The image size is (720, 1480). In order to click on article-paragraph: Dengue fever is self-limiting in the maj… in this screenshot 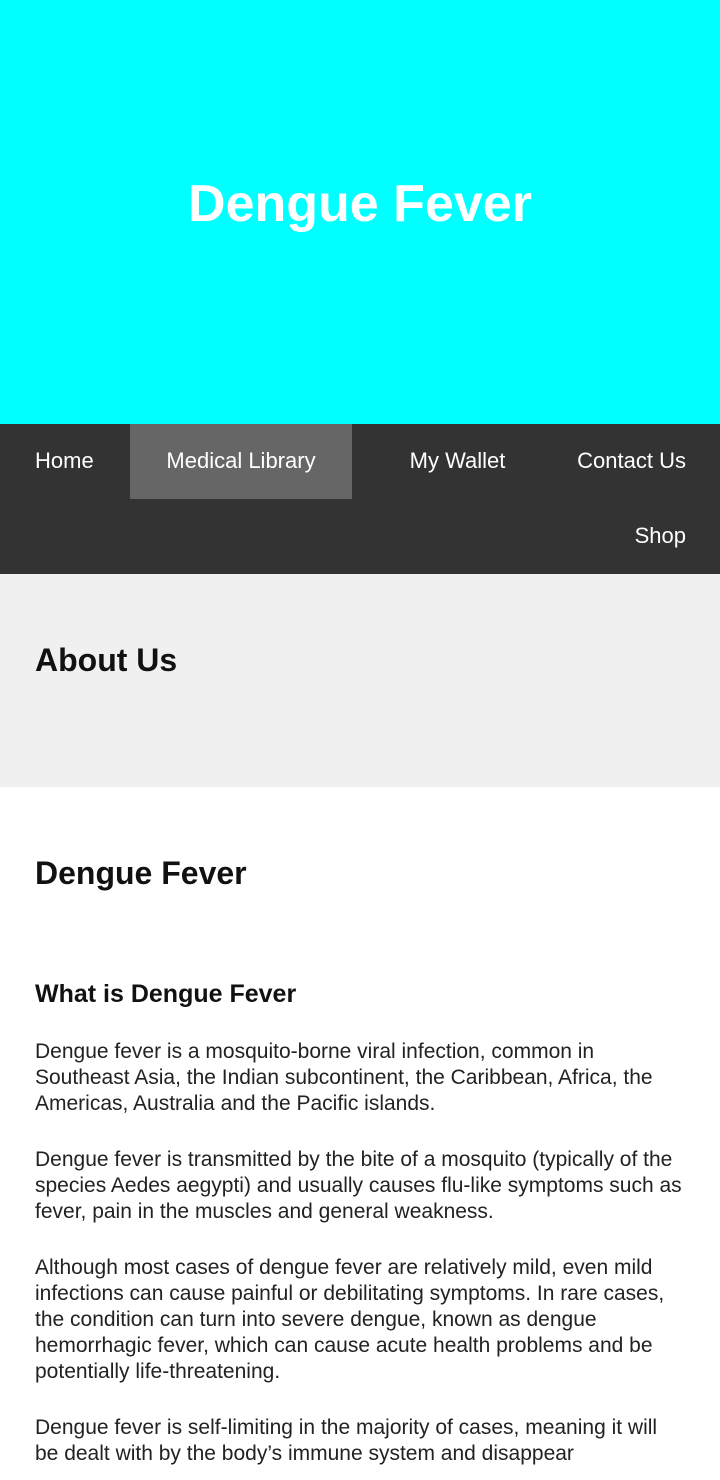, I will do `click(346, 1440)`.